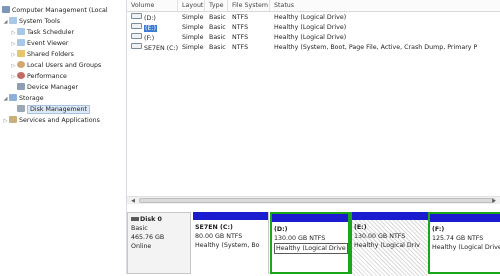 The width and height of the screenshot is (500, 276). Describe the element at coordinates (23, 98) in the screenshot. I see `tree-item-storage: ◢ Storage` at that location.